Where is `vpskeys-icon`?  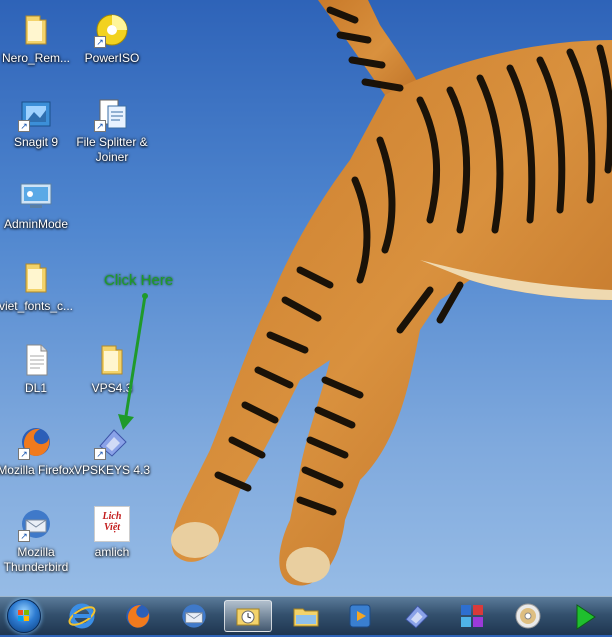 vpskeys-icon is located at coordinates (417, 617).